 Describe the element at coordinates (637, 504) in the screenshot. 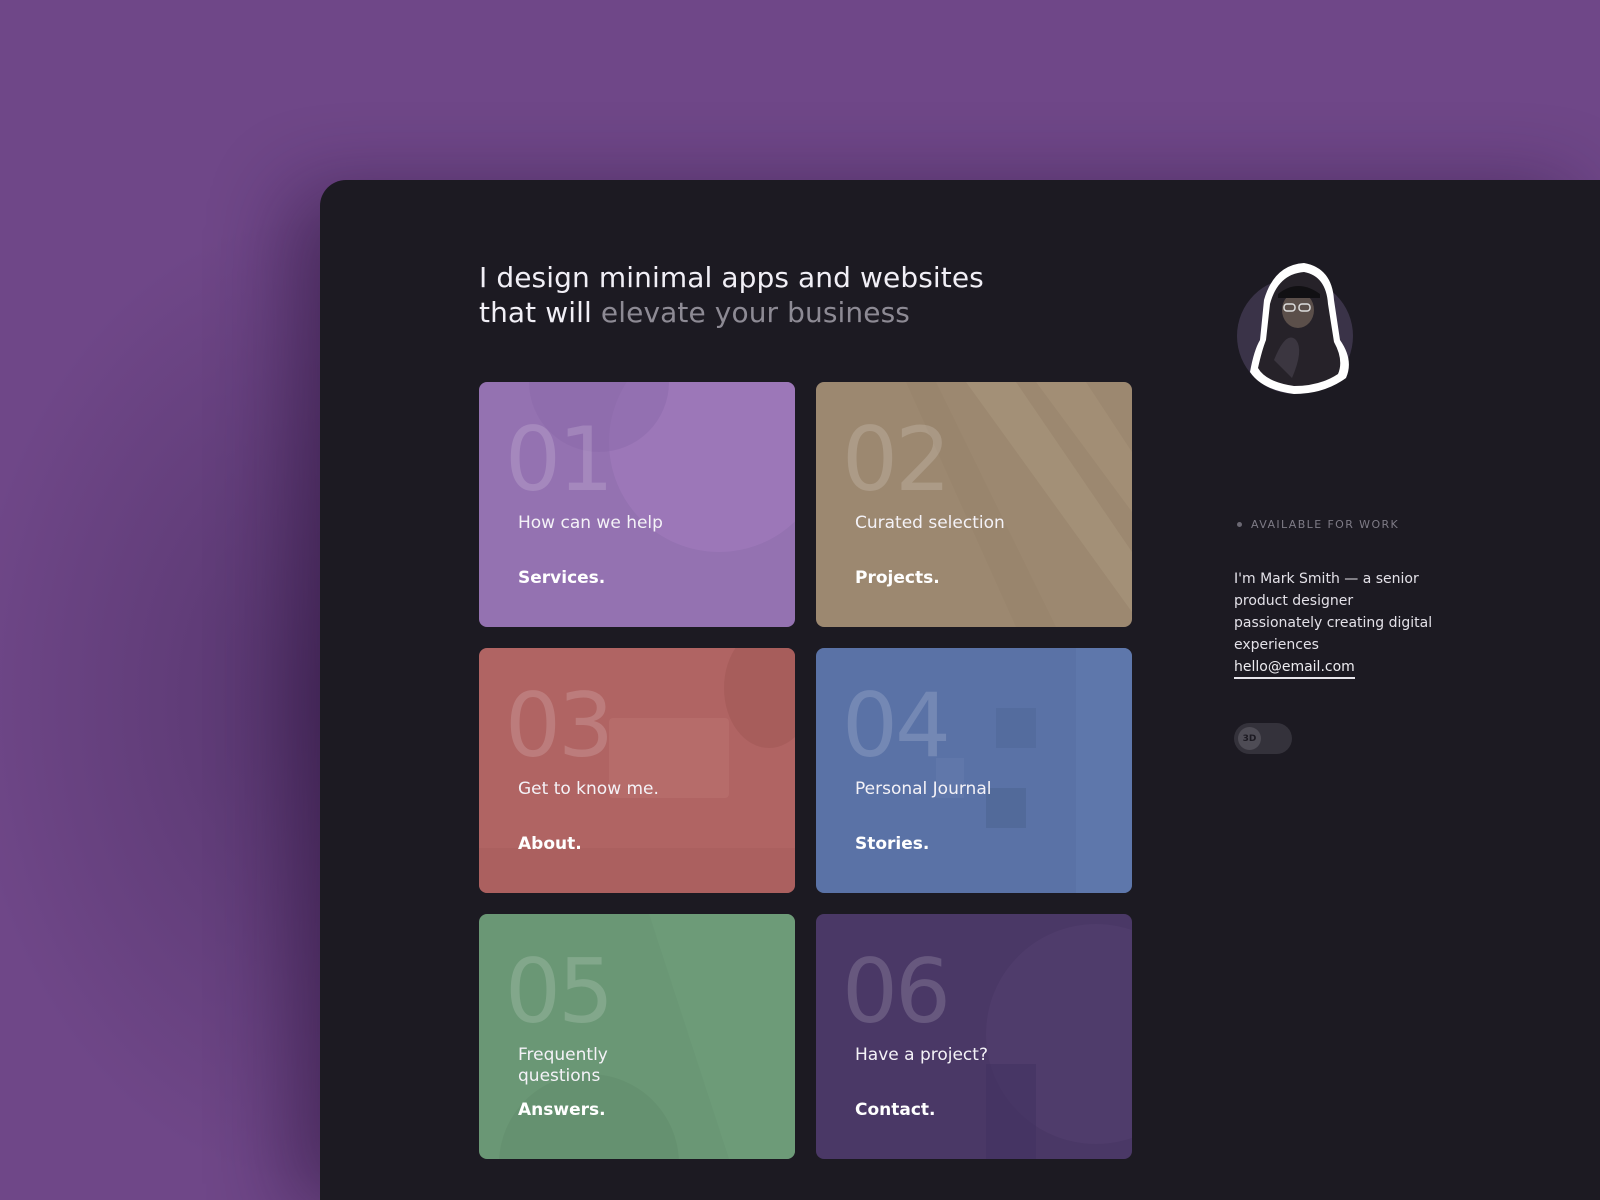

I see `card-services: 01 How can we help Services.` at that location.